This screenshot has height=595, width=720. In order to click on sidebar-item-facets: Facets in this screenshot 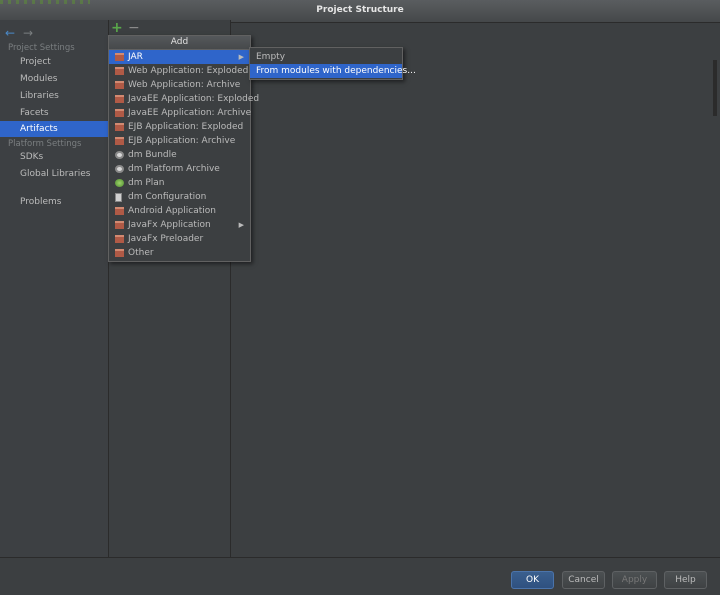, I will do `click(54, 113)`.